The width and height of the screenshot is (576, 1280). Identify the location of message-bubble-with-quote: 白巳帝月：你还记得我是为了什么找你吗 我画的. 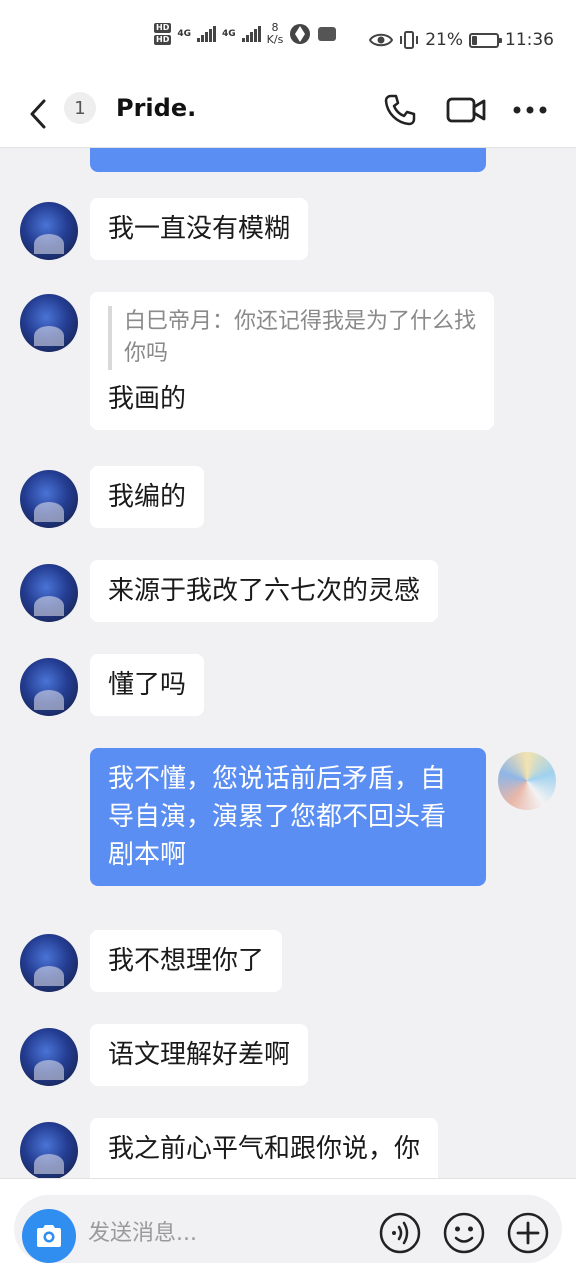
(292, 361).